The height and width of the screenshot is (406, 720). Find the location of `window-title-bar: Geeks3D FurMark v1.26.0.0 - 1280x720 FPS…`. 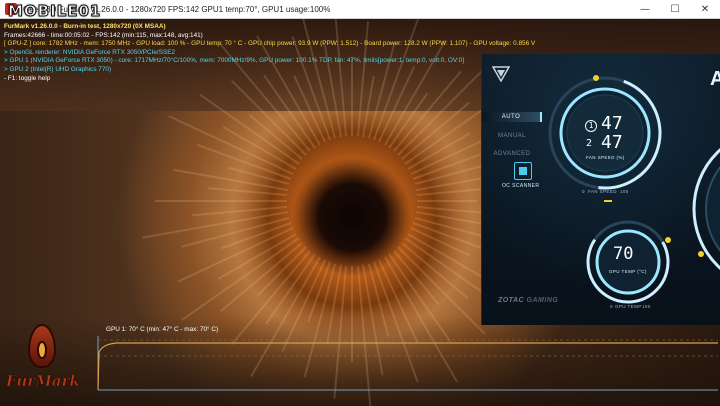

window-title-bar: Geeks3D FurMark v1.26.0.0 - 1280x720 FPS… is located at coordinates (360, 9).